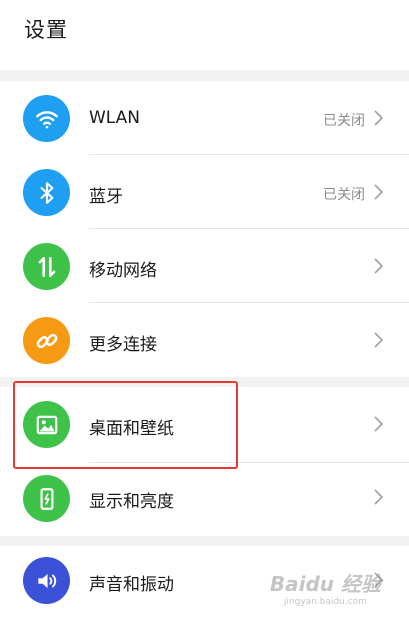  What do you see at coordinates (131, 502) in the screenshot?
I see `setting-label: 显示和亮度` at bounding box center [131, 502].